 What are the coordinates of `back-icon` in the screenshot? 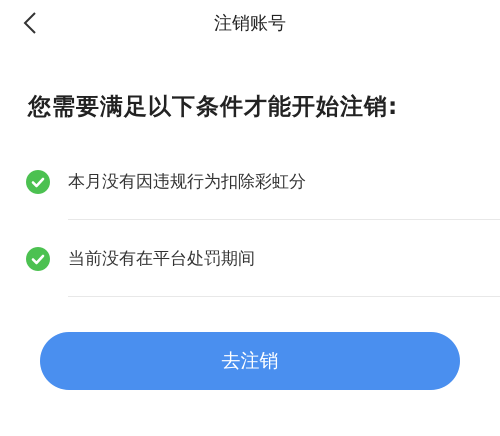 It's located at (30, 23).